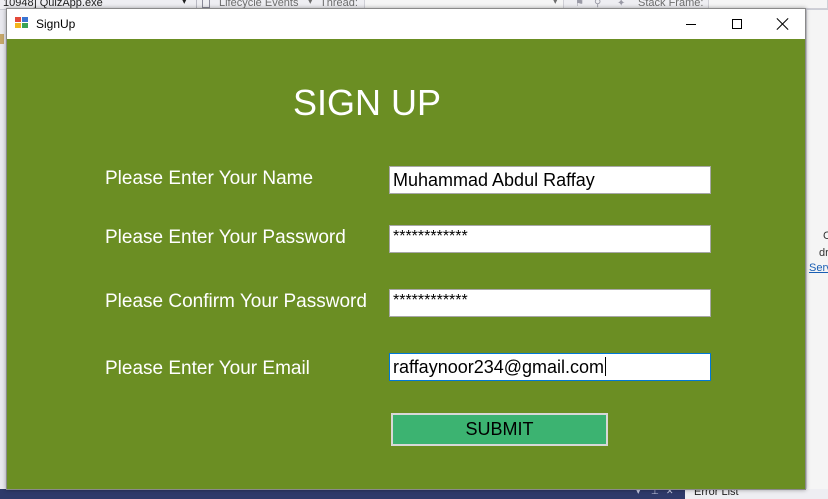 The height and width of the screenshot is (499, 828). Describe the element at coordinates (207, 368) in the screenshot. I see `email-label: Please Enter Your Email` at that location.